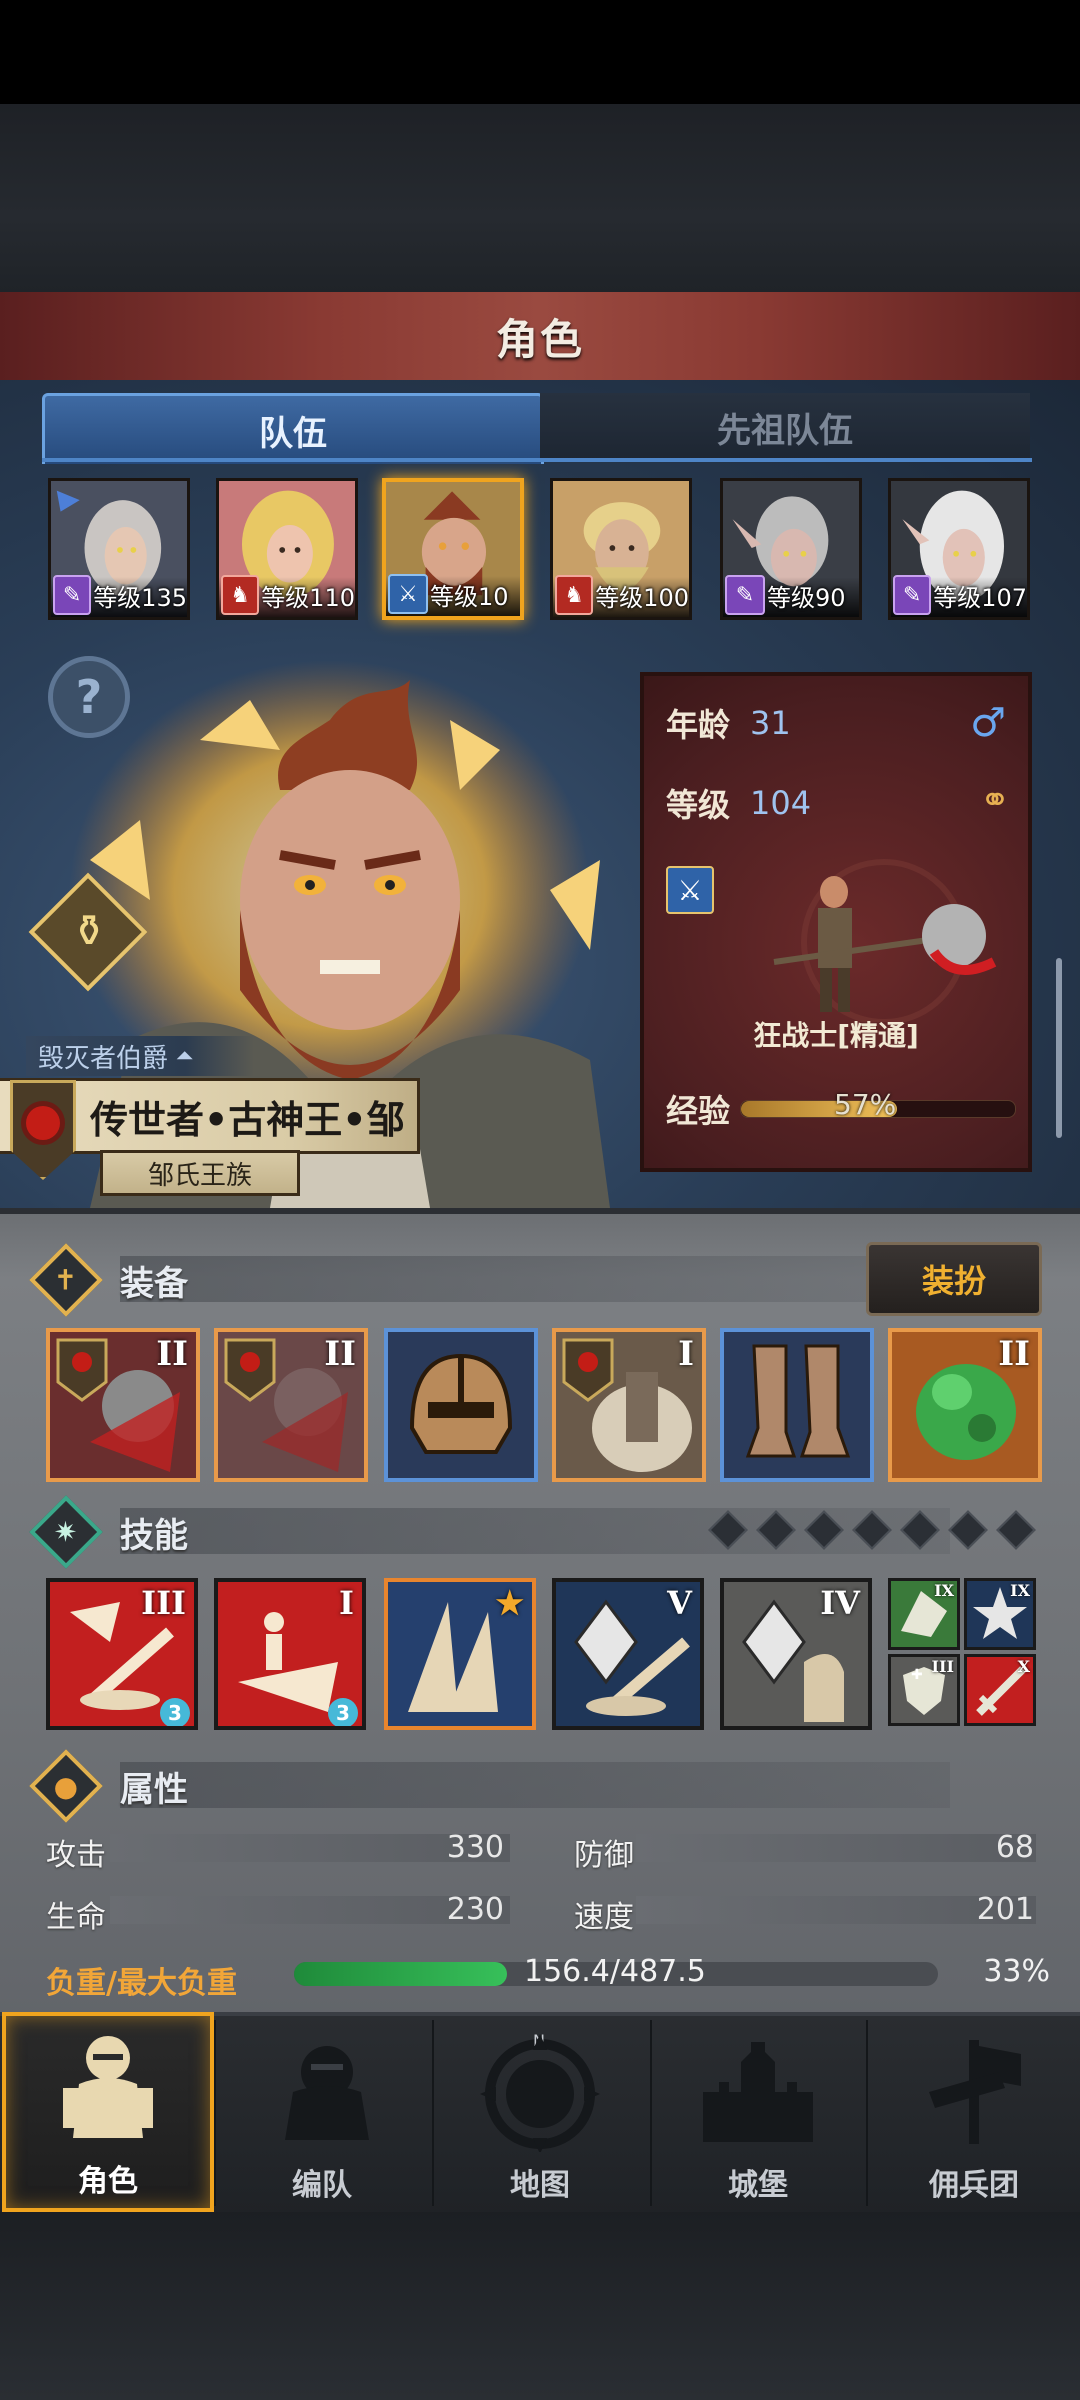  Describe the element at coordinates (469, 597) in the screenshot. I see `party-level-text: 等级10` at that location.